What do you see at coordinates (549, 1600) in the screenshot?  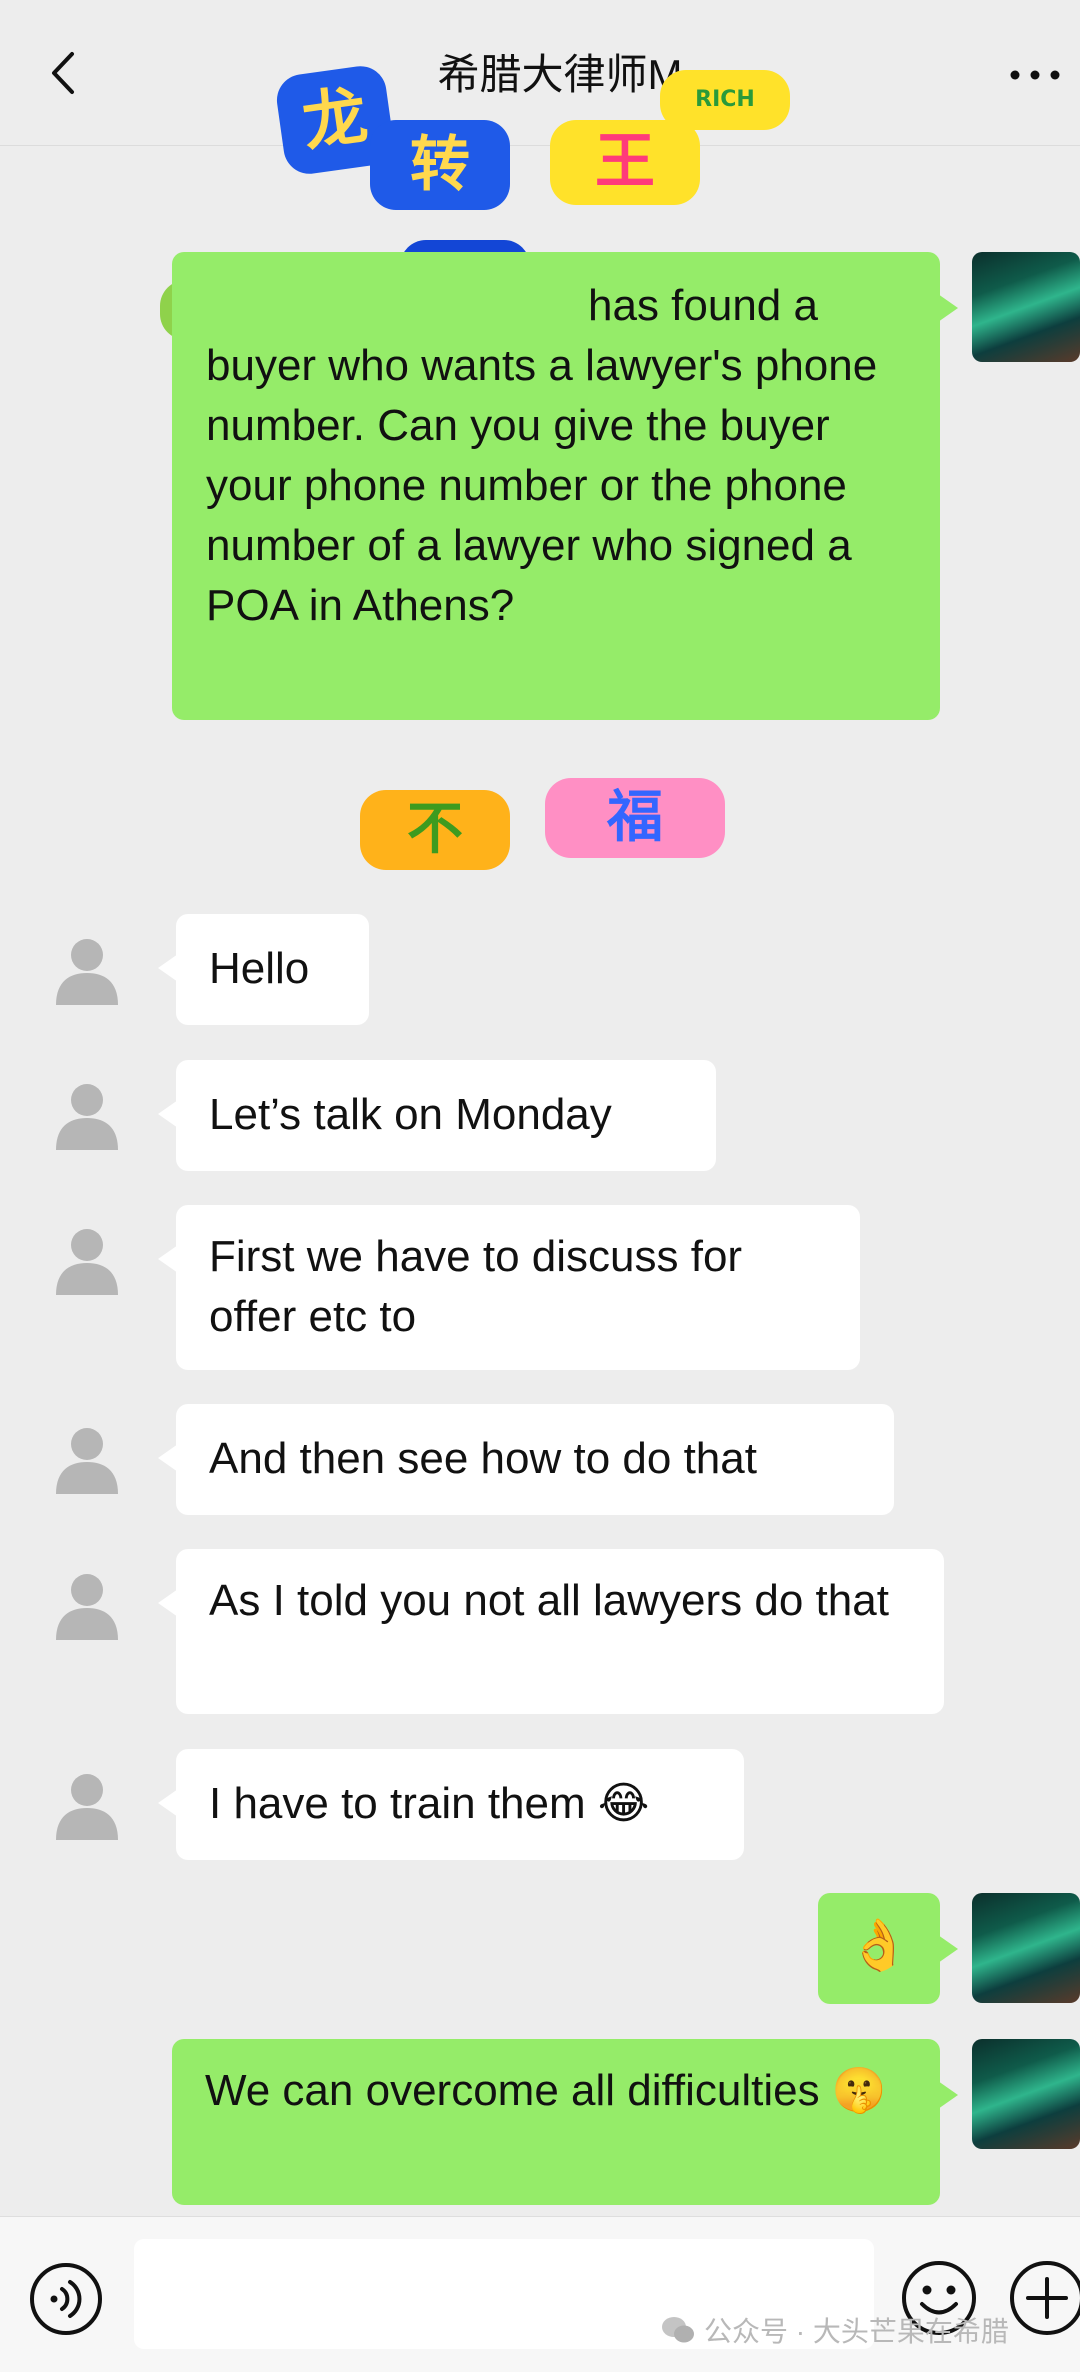 I see `message-text: As I told you not all lawyers do that` at bounding box center [549, 1600].